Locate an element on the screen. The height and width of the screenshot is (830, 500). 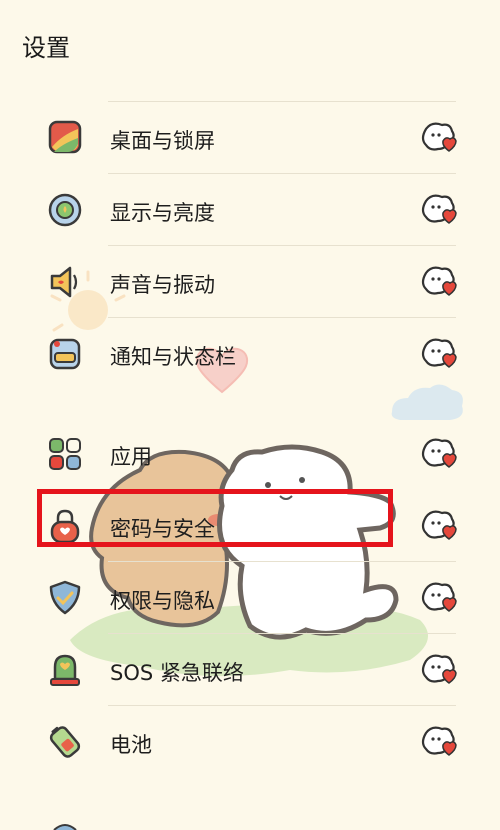
header-bar: 设置 is located at coordinates (250, 40).